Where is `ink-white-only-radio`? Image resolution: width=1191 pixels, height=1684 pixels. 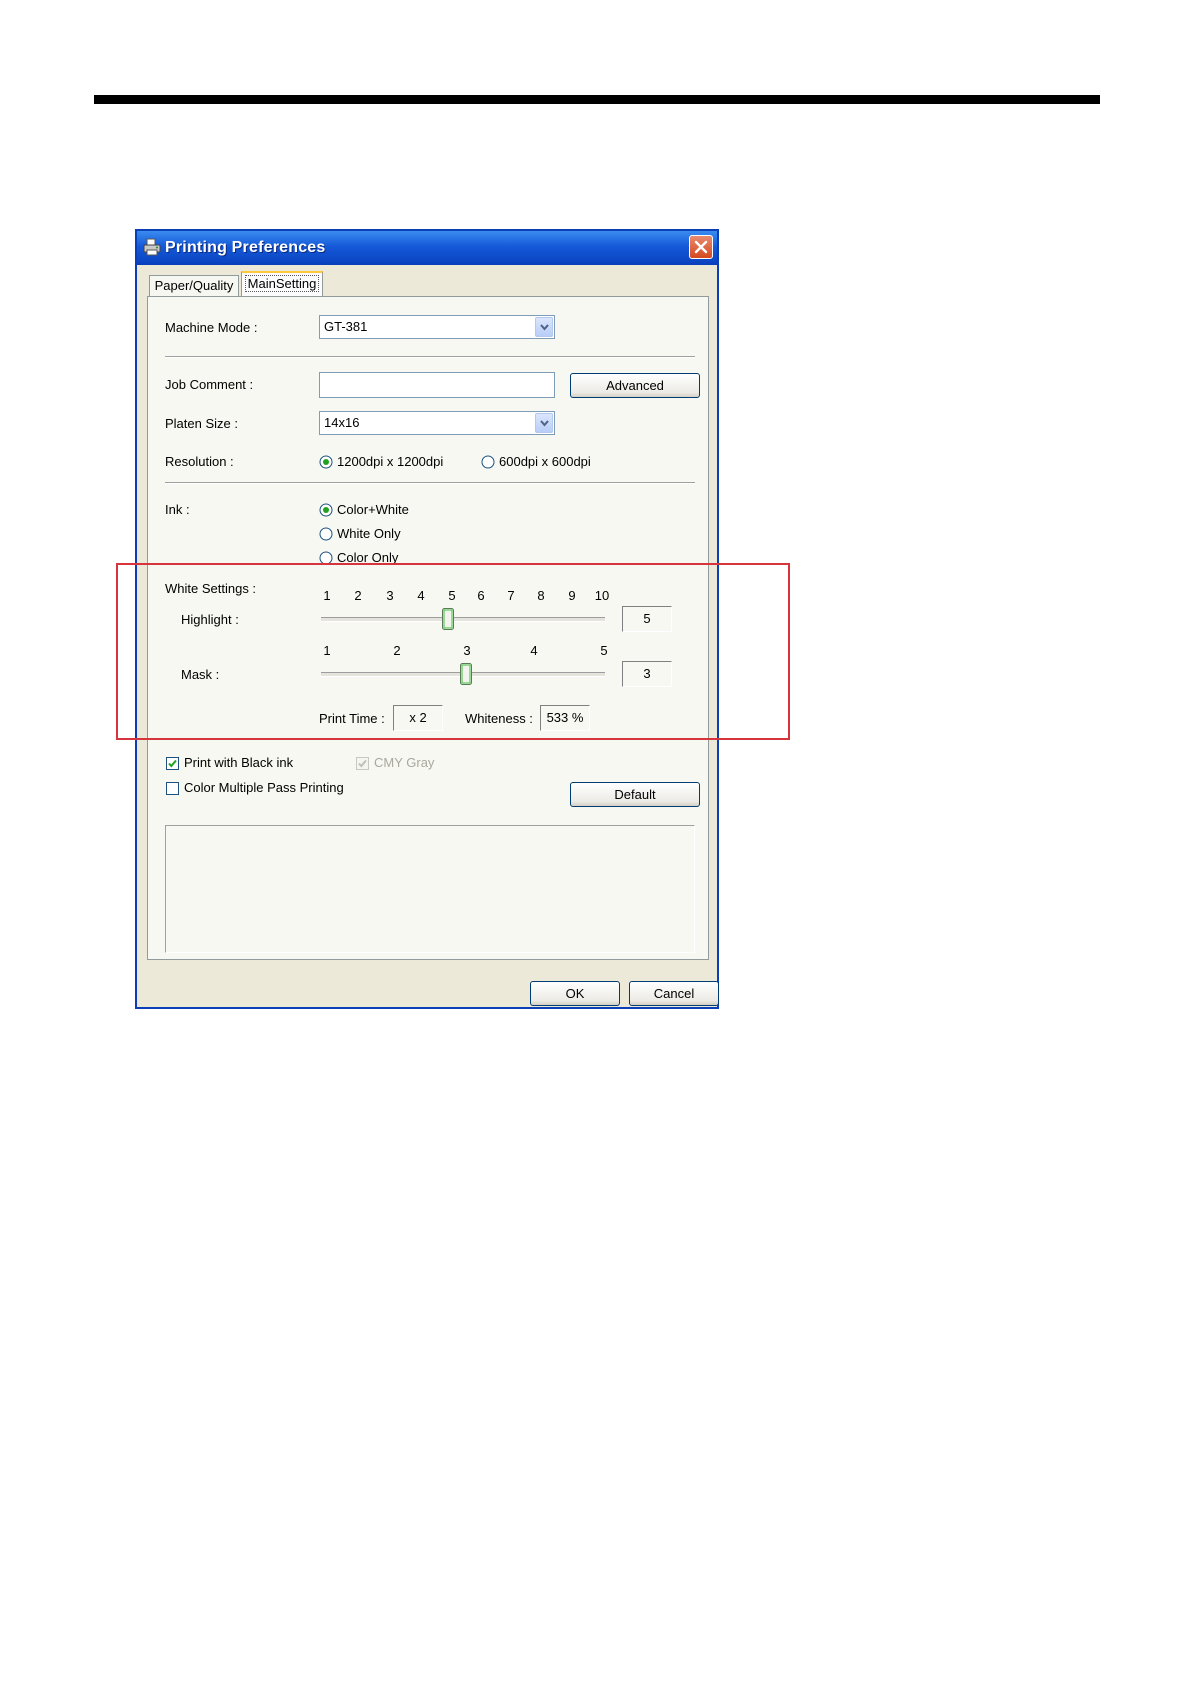 ink-white-only-radio is located at coordinates (326, 534).